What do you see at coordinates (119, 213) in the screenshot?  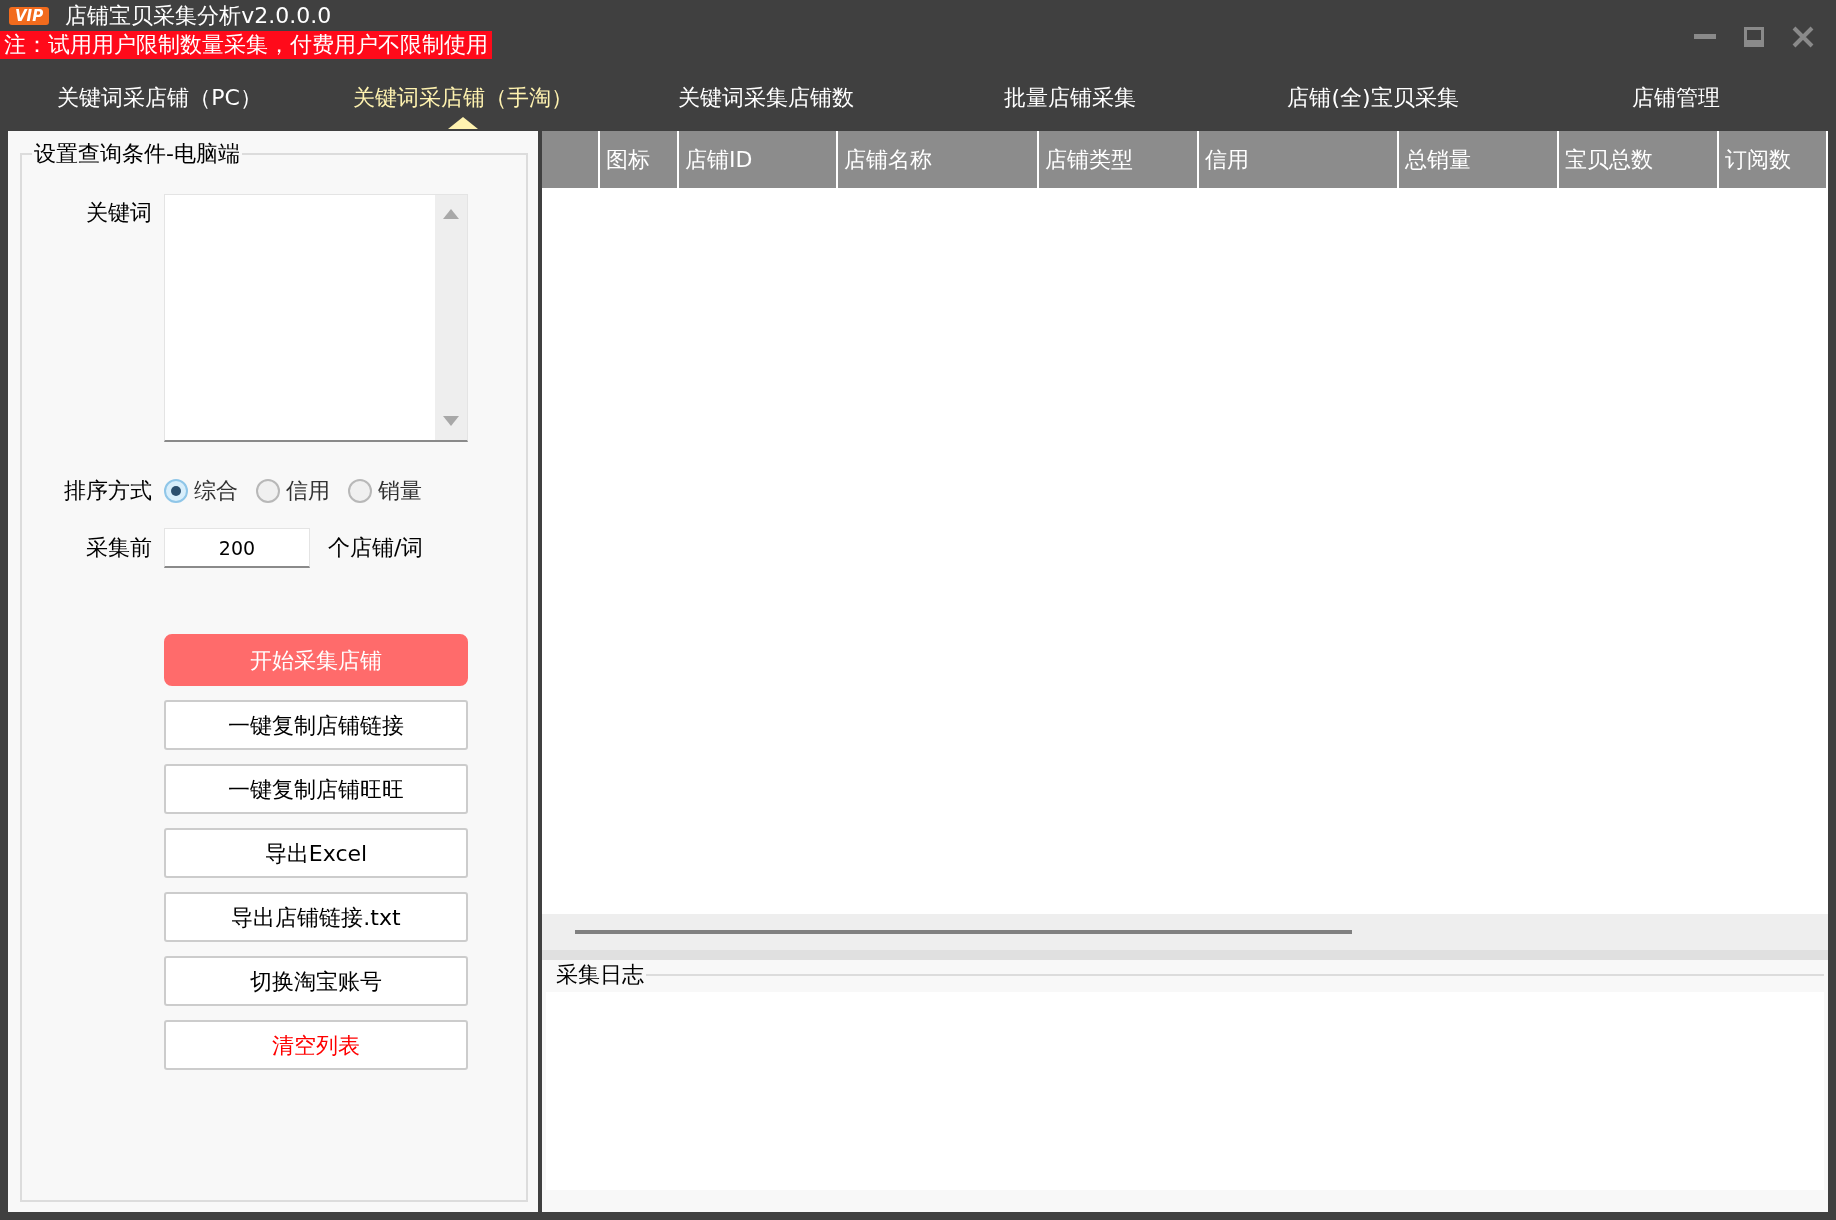 I see `keyword-label: 关键词` at bounding box center [119, 213].